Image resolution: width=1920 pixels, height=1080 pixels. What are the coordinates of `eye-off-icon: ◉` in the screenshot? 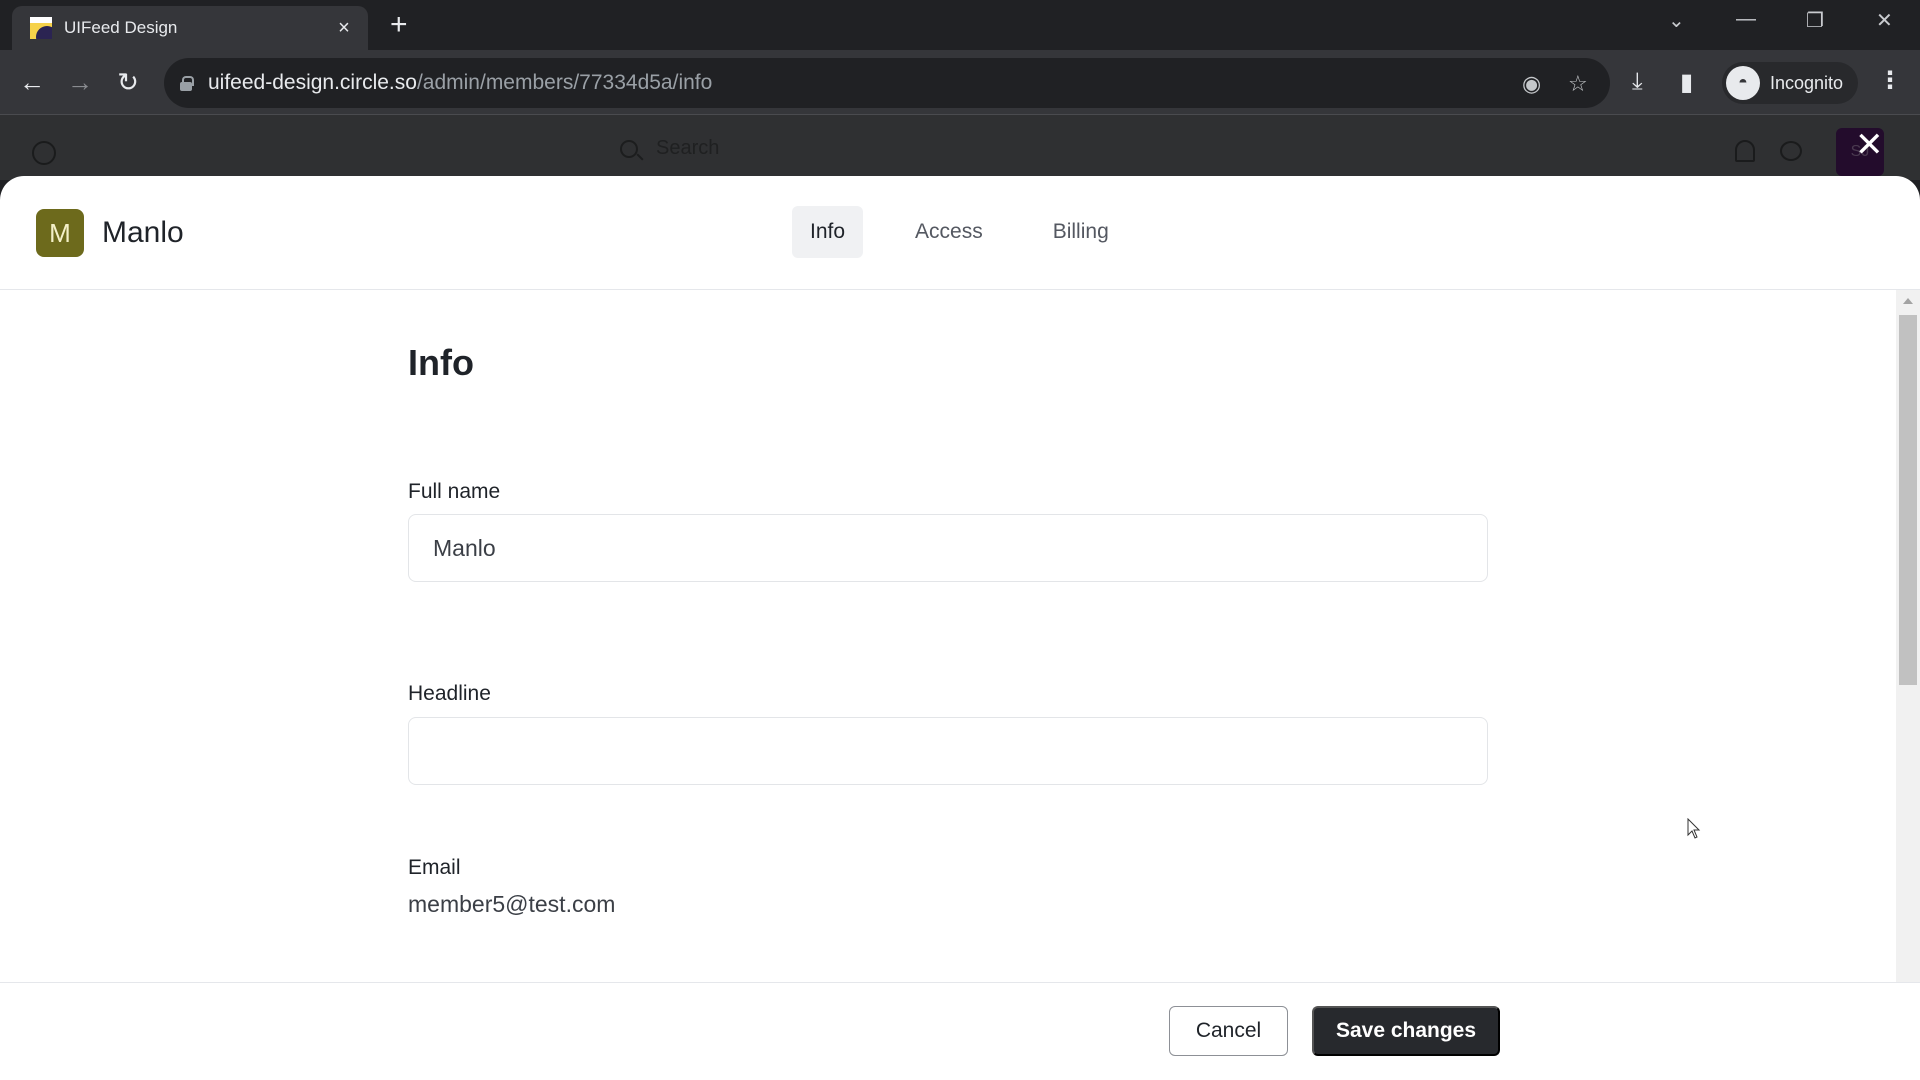 It's located at (1531, 84).